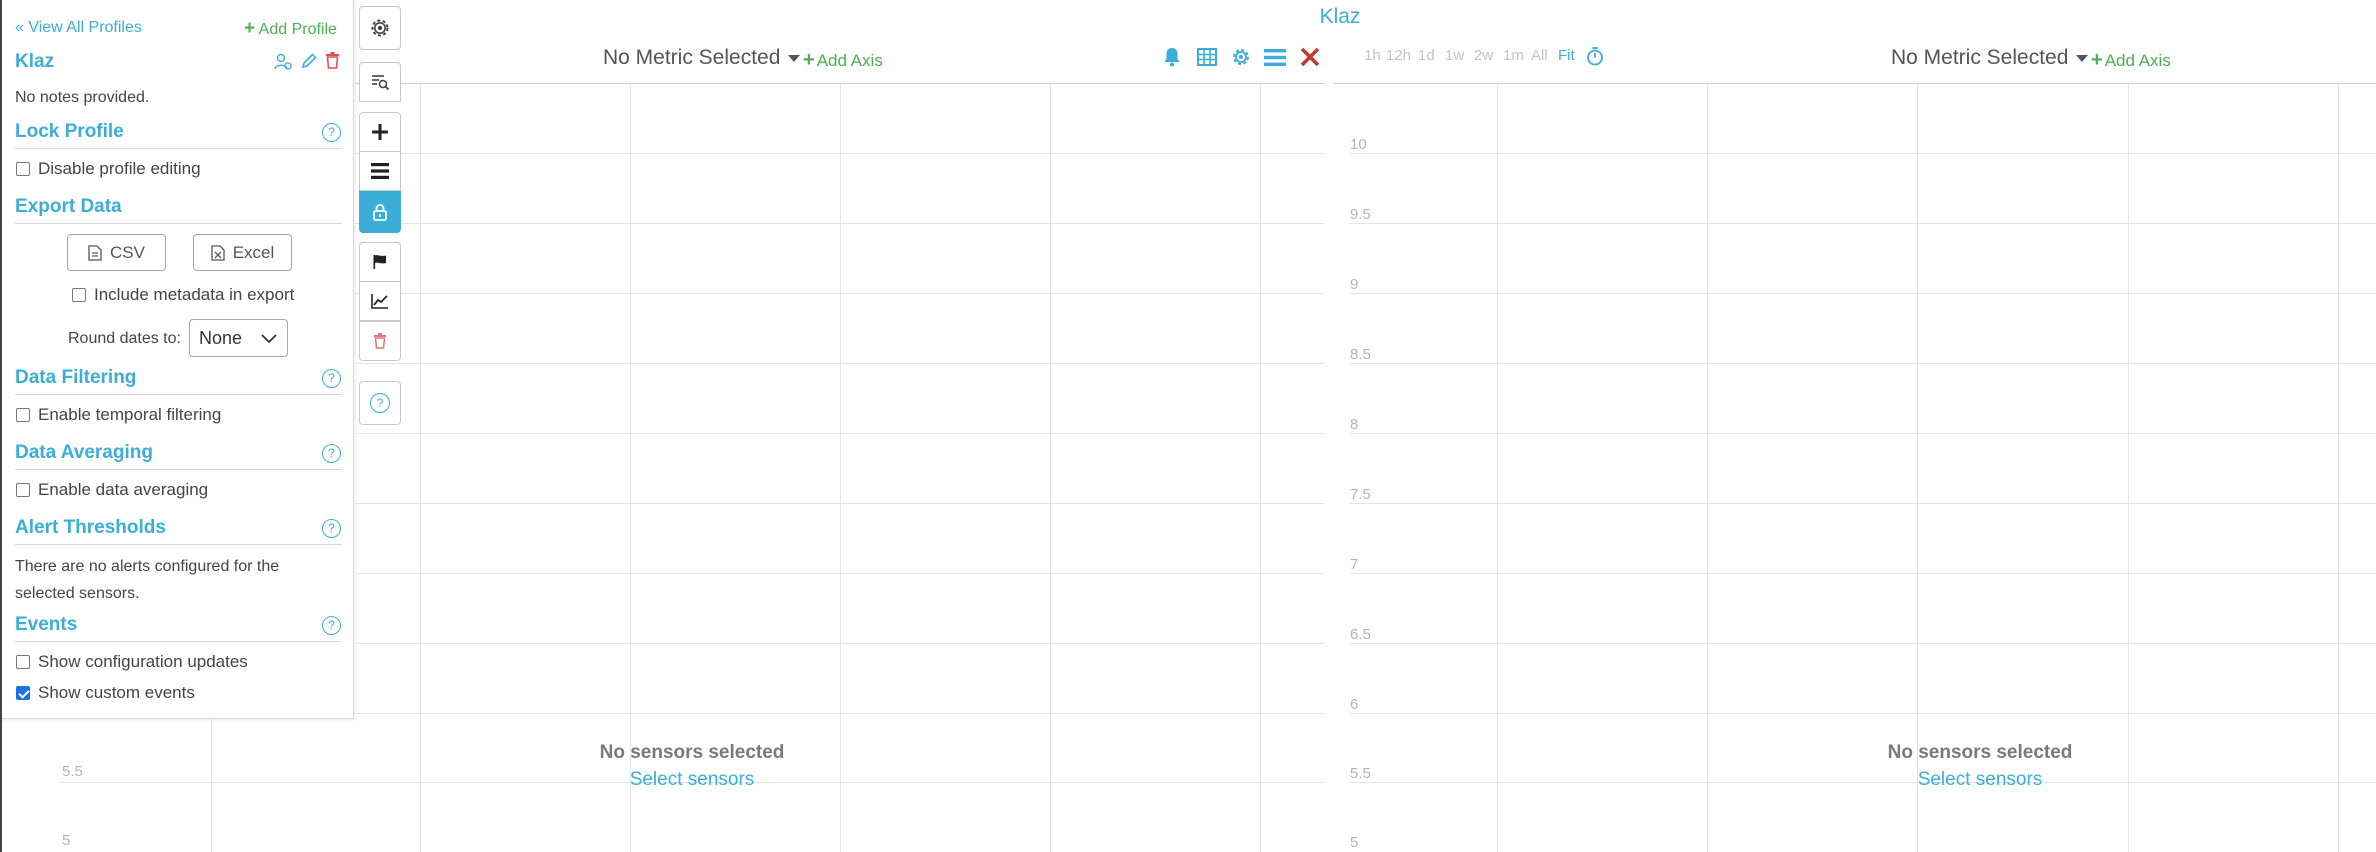 The width and height of the screenshot is (2376, 852). What do you see at coordinates (309, 61) in the screenshot?
I see `pencil-icon` at bounding box center [309, 61].